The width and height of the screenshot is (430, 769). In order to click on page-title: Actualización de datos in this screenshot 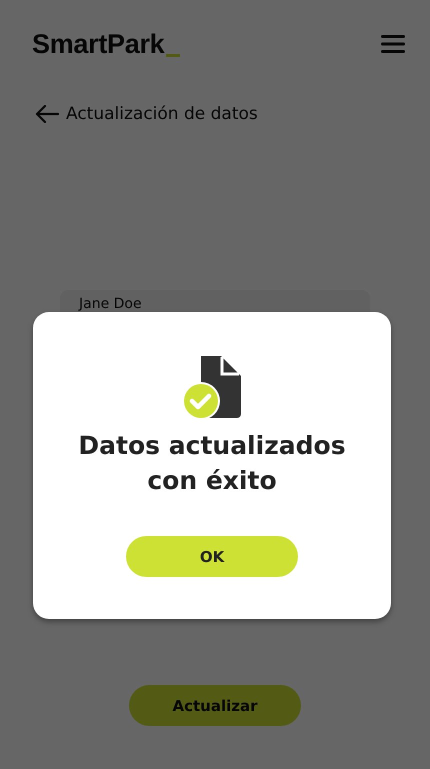, I will do `click(162, 114)`.